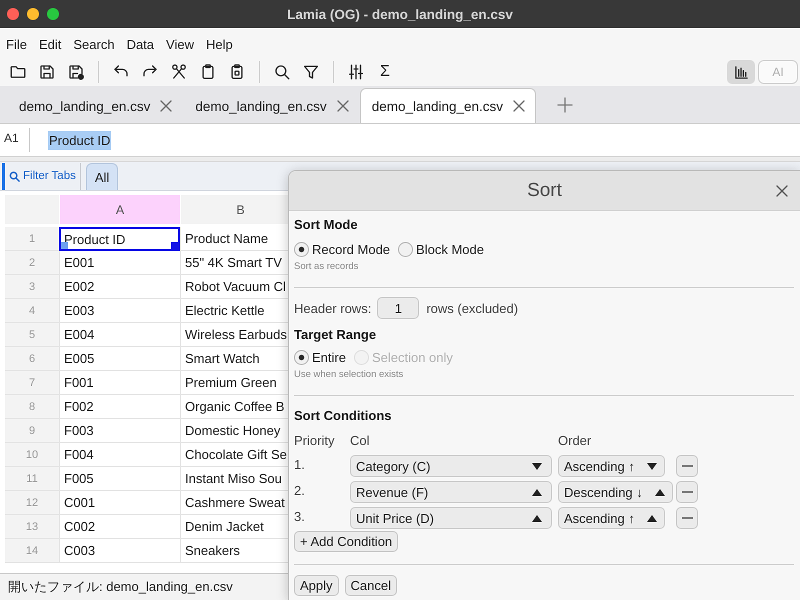 The width and height of the screenshot is (800, 600). Describe the element at coordinates (349, 375) in the screenshot. I see `hint-text: Use when selection exists` at that location.